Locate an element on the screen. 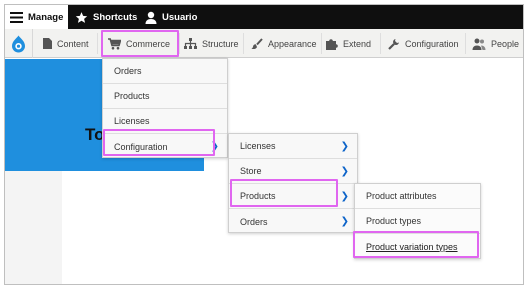 Image resolution: width=528 pixels, height=289 pixels. user-tab: Usuario is located at coordinates (171, 17).